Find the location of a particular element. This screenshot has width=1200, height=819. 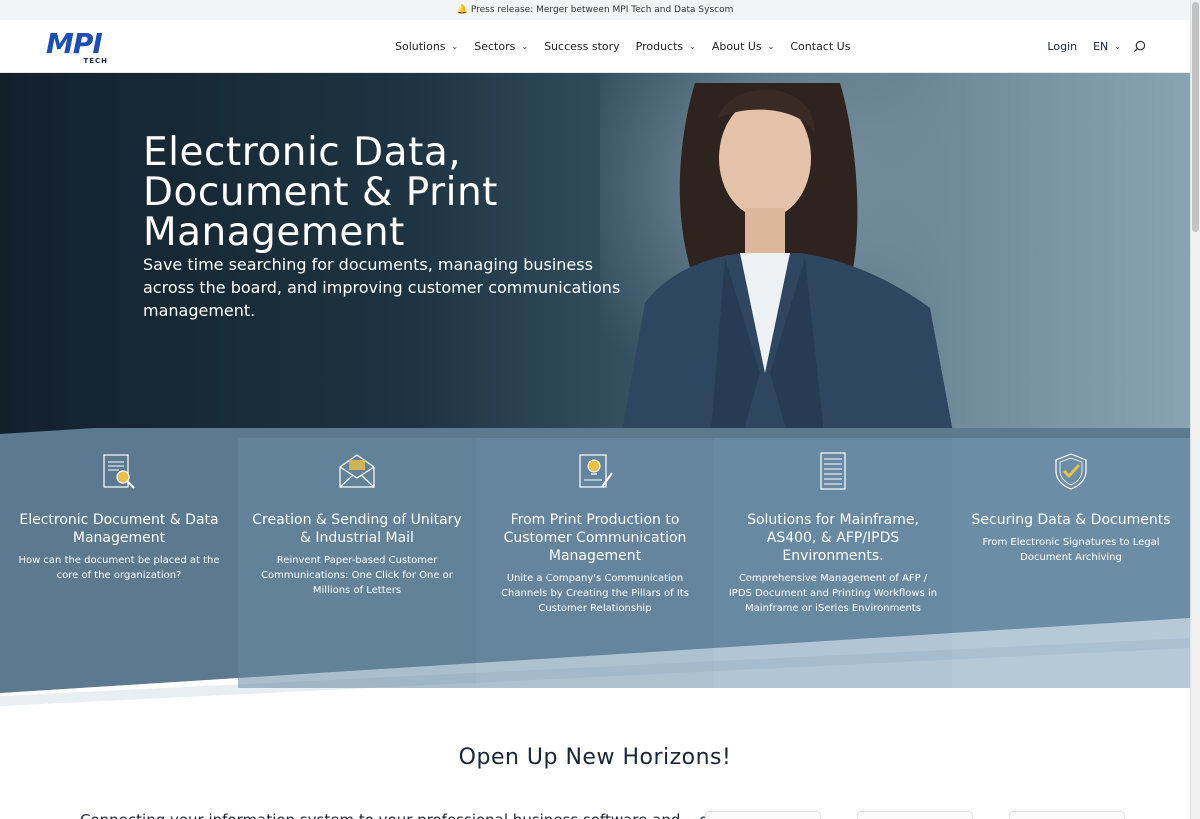

hero-portrait-image is located at coordinates (780, 258).